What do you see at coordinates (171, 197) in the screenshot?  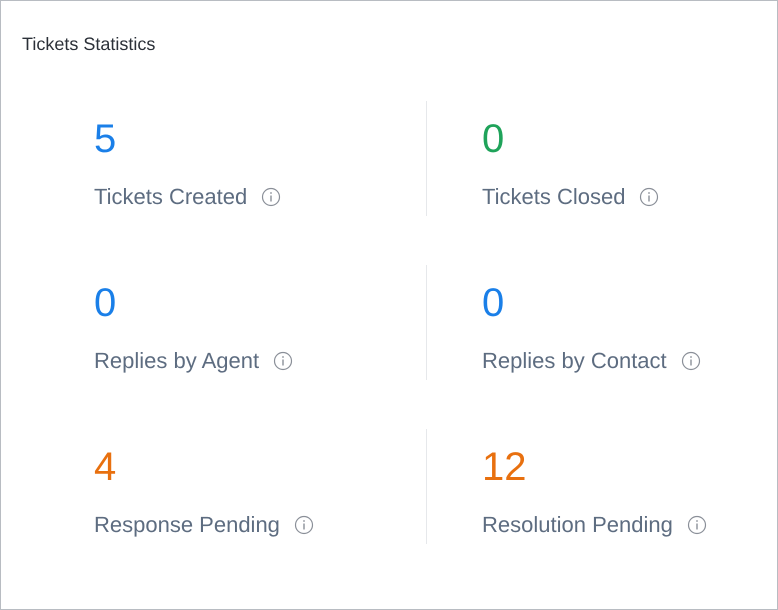 I see `stat-label: Tickets Created` at bounding box center [171, 197].